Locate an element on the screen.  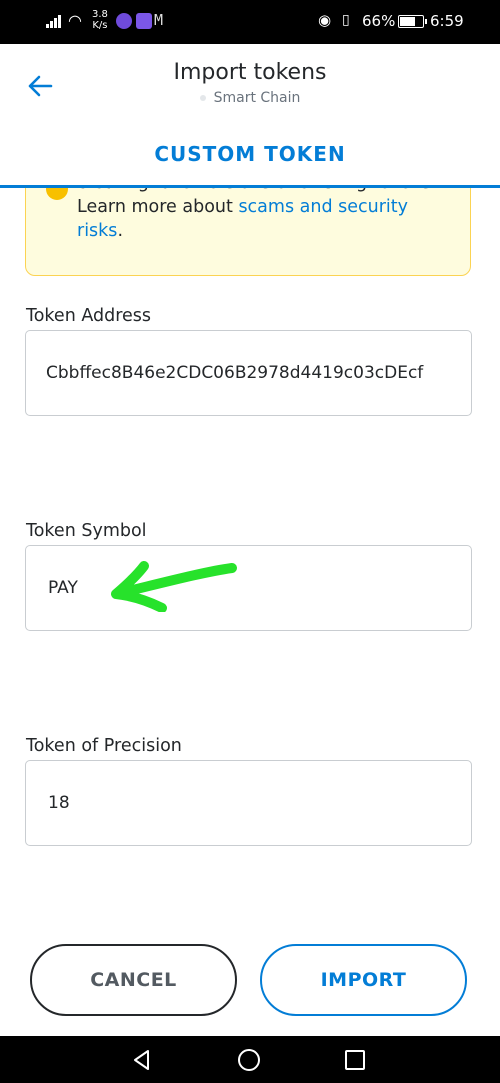
token-symbol-value: PAY is located at coordinates (63, 588).